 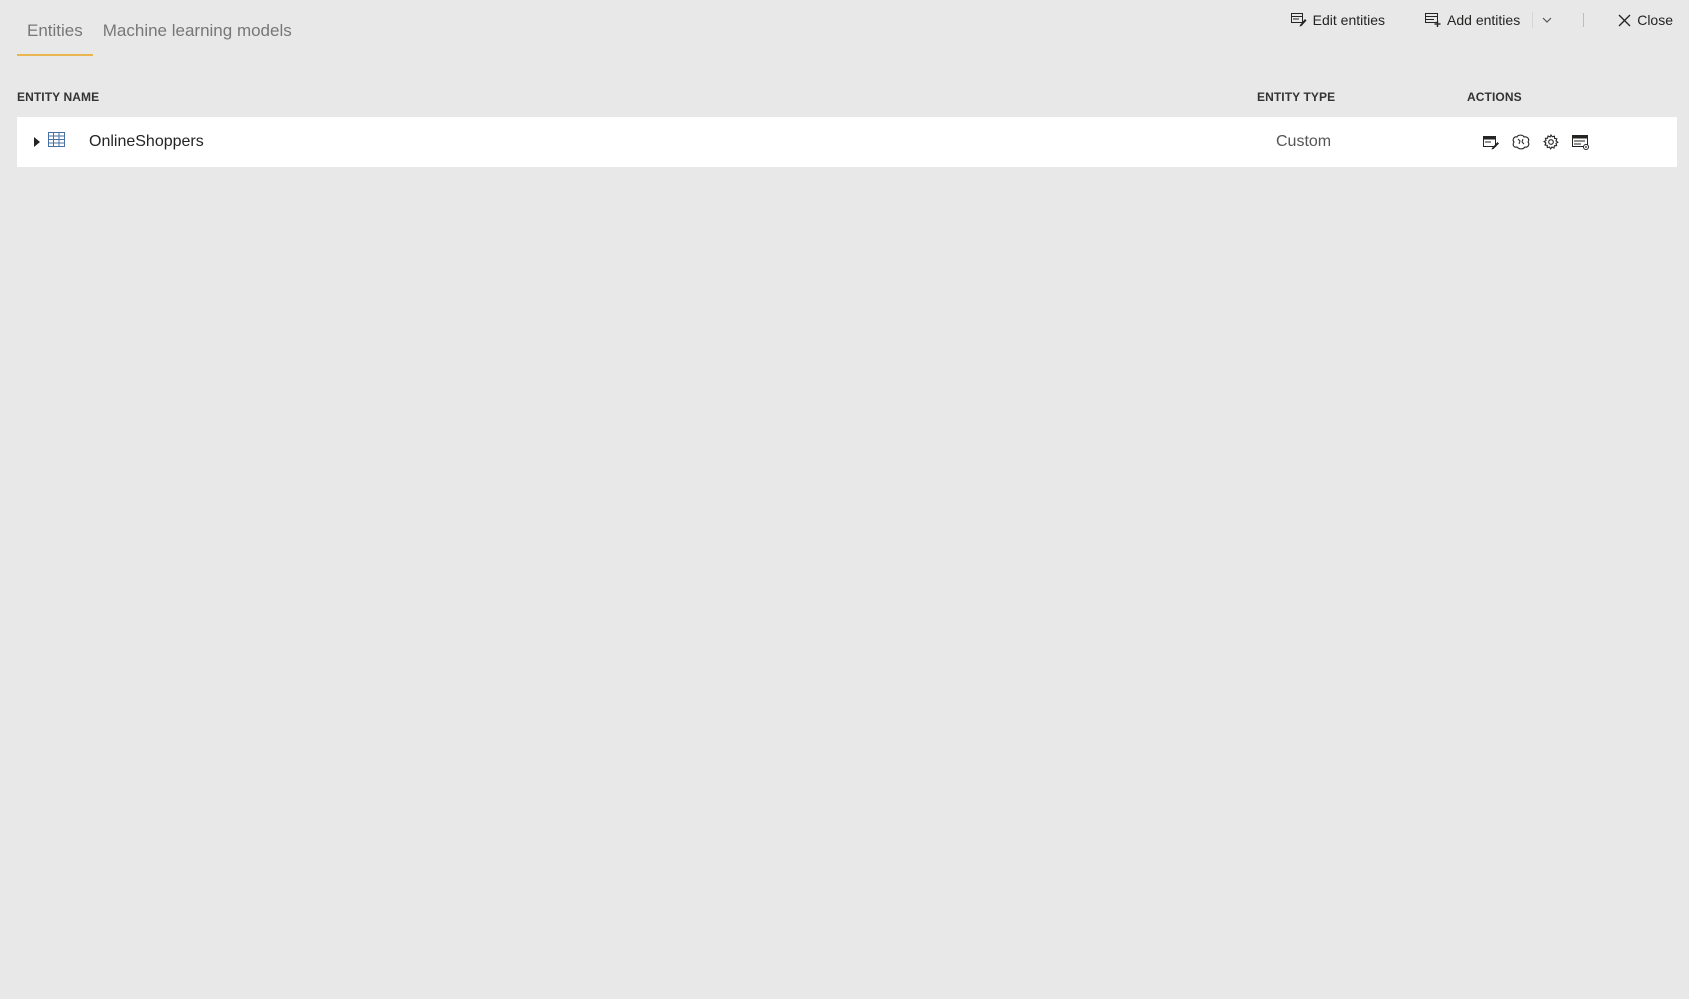 I want to click on settings-gear-icon, so click(x=1551, y=142).